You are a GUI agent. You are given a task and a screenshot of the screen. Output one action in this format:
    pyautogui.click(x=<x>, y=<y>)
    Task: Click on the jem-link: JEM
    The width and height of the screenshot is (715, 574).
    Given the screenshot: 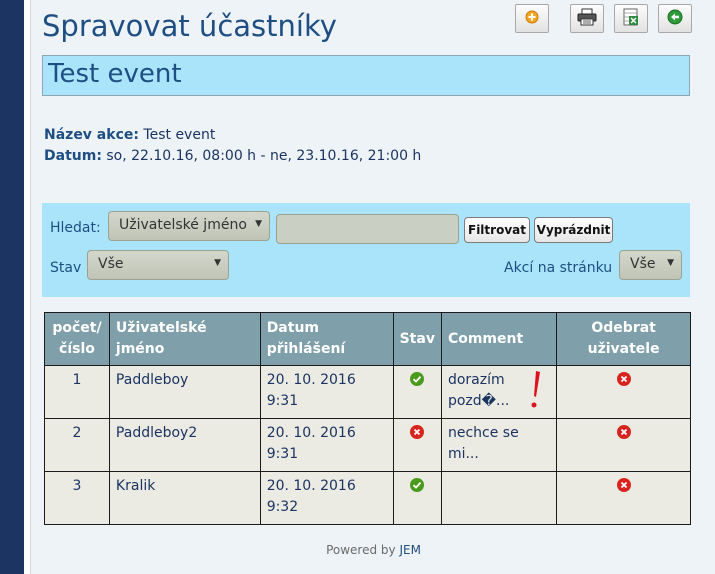 What is the action you would take?
    pyautogui.click(x=409, y=550)
    